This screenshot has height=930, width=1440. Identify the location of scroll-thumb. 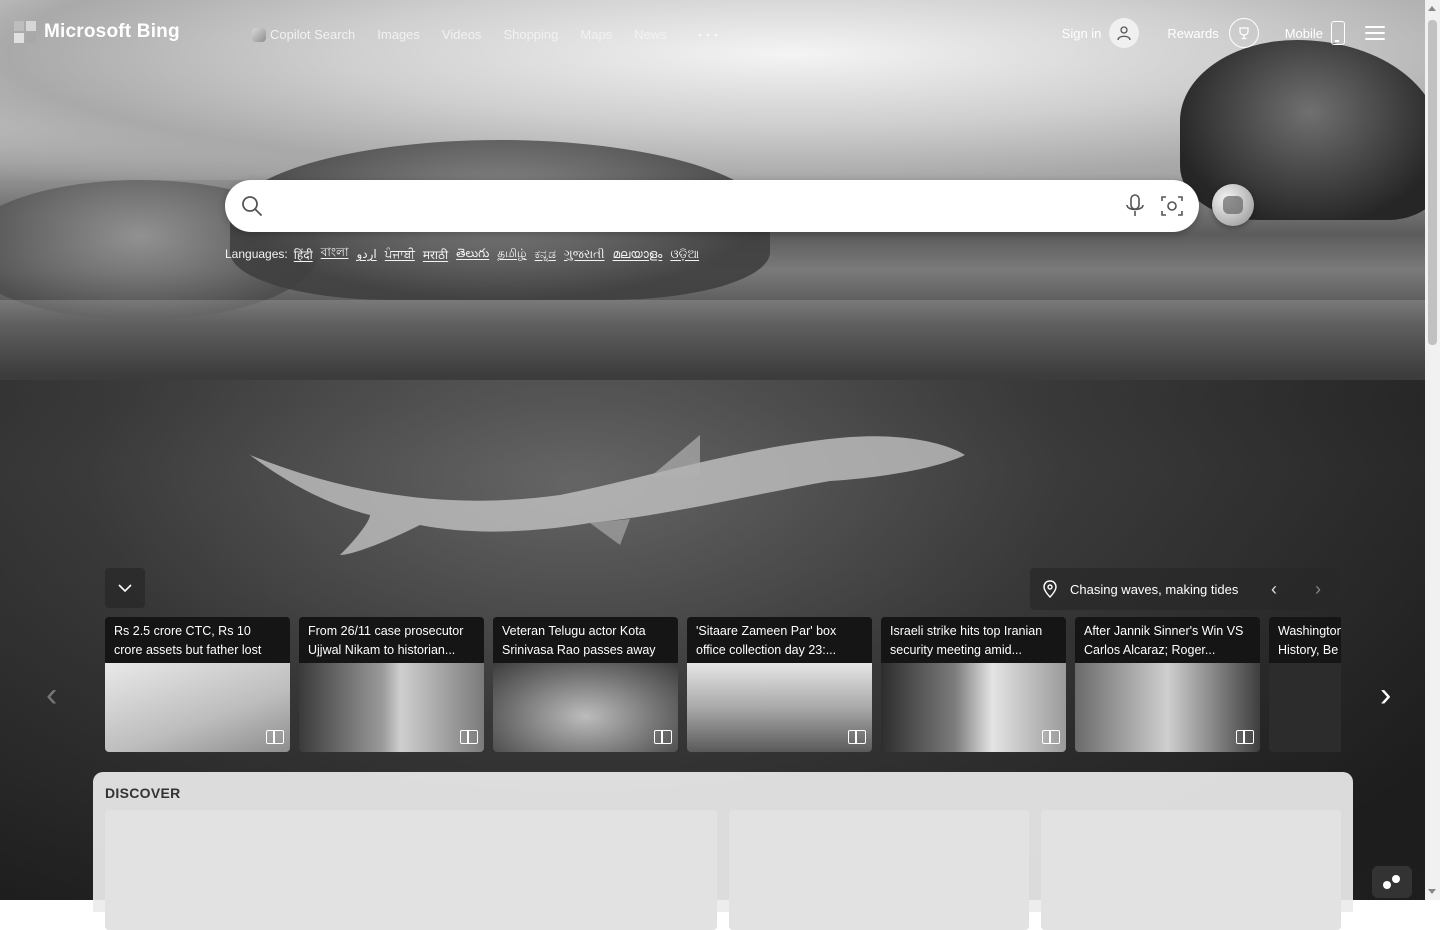
(1432, 182).